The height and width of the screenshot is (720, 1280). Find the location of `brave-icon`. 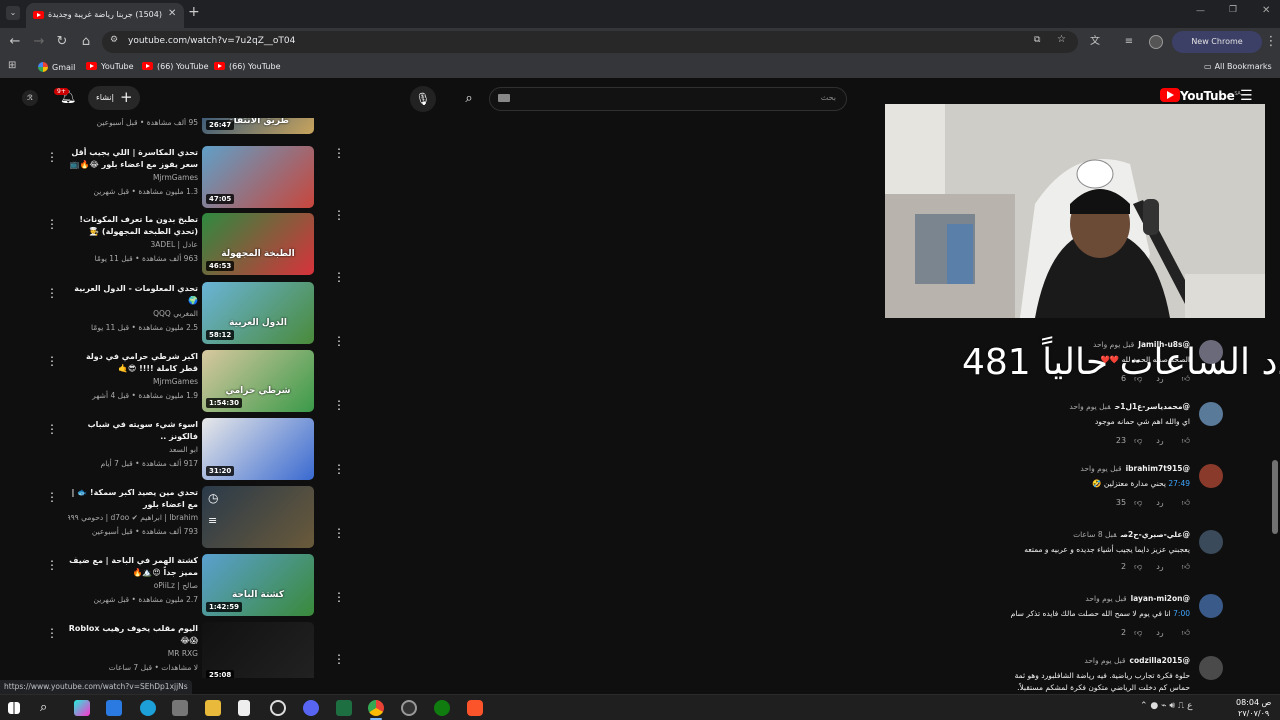

brave-icon is located at coordinates (475, 708).